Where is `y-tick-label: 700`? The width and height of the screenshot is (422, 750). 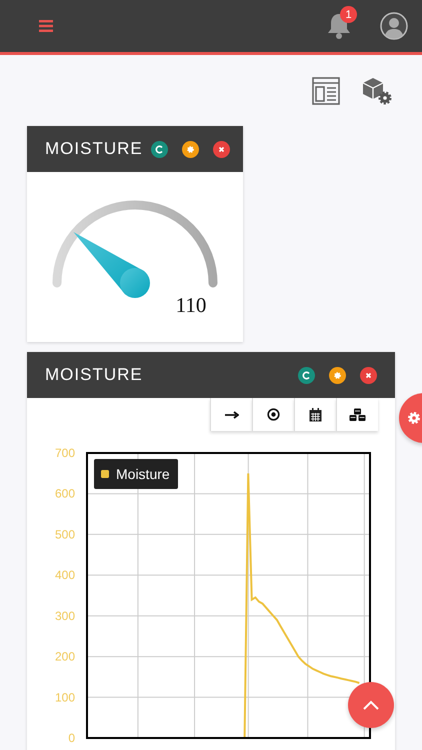 y-tick-label: 700 is located at coordinates (64, 453).